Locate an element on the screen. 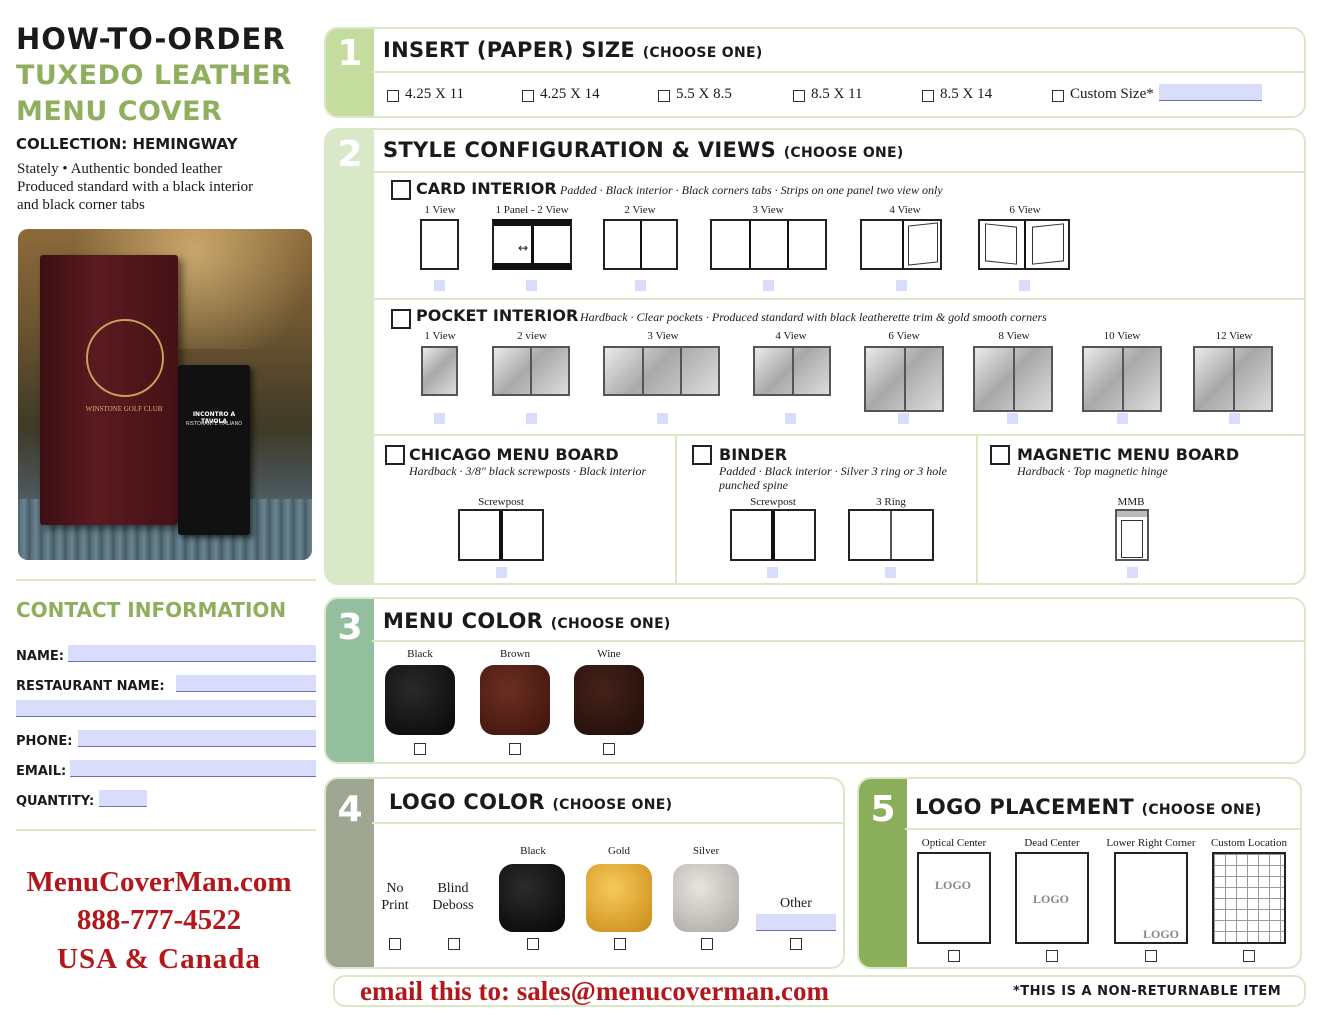 The image size is (1322, 1021). logo-other-label: Other is located at coordinates (796, 903).